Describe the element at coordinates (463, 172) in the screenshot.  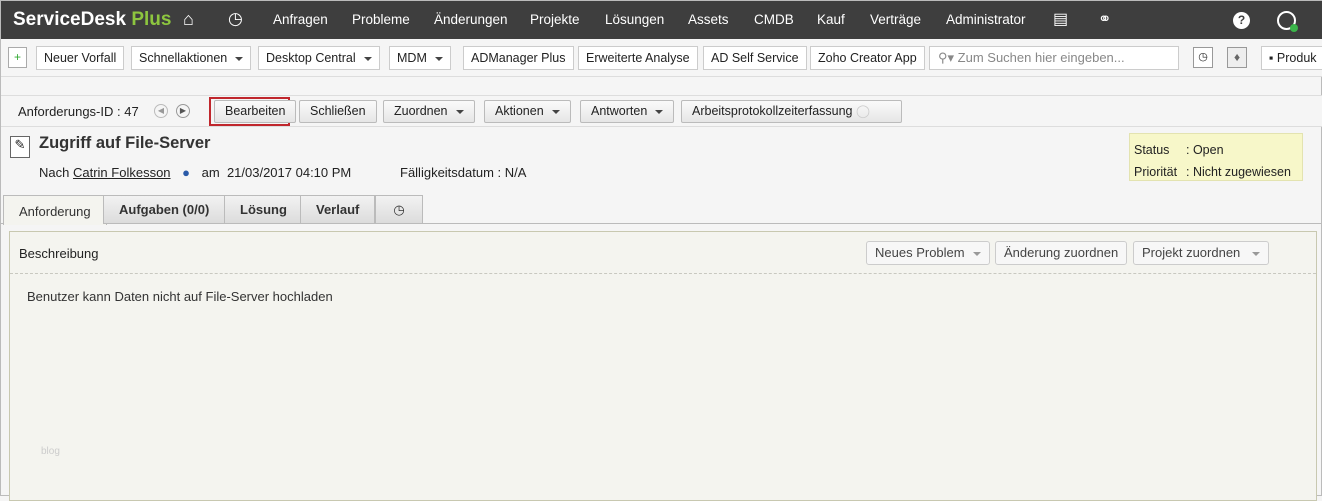
I see `due-date: Fälligkeitsdatum : N/A` at that location.